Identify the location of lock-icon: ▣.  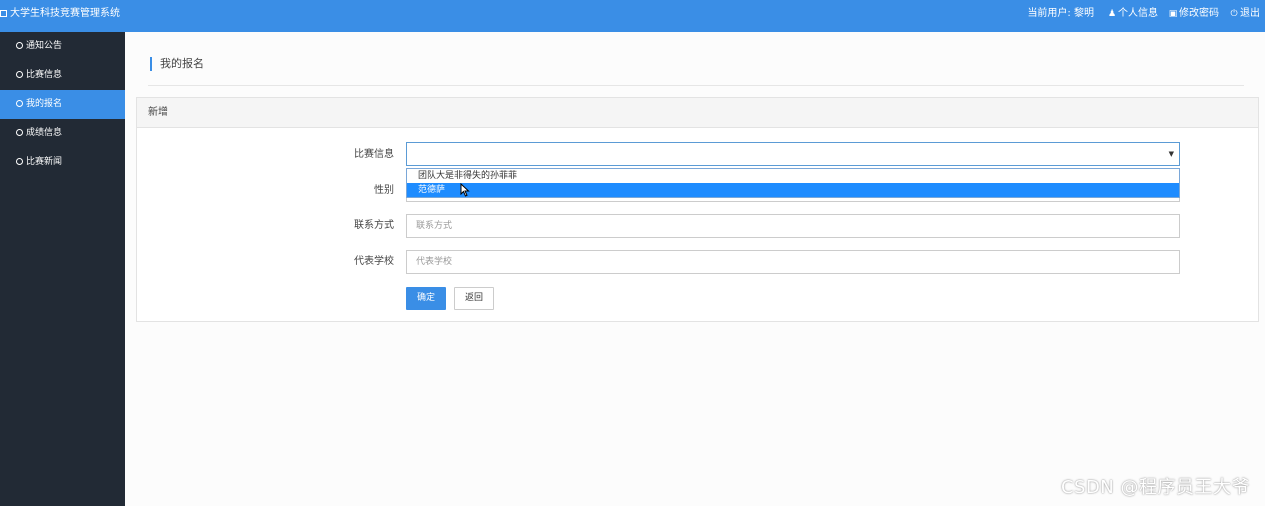
(1173, 14).